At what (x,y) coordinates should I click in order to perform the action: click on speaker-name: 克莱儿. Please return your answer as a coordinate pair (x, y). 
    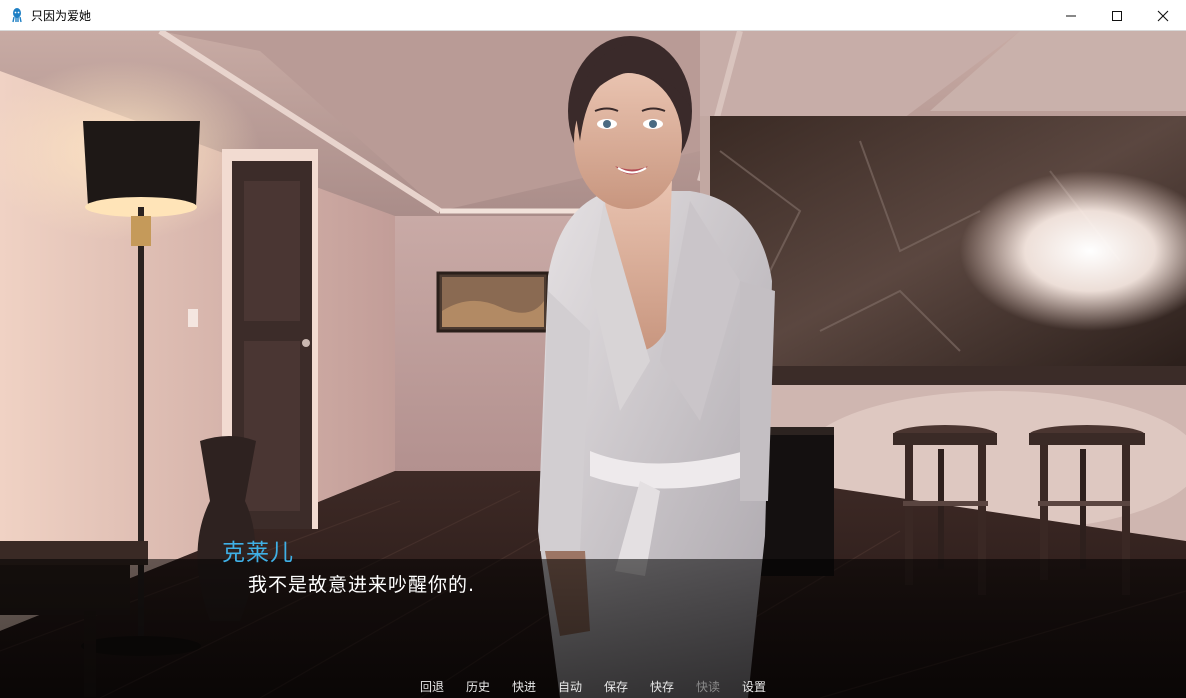
    Looking at the image, I should click on (258, 553).